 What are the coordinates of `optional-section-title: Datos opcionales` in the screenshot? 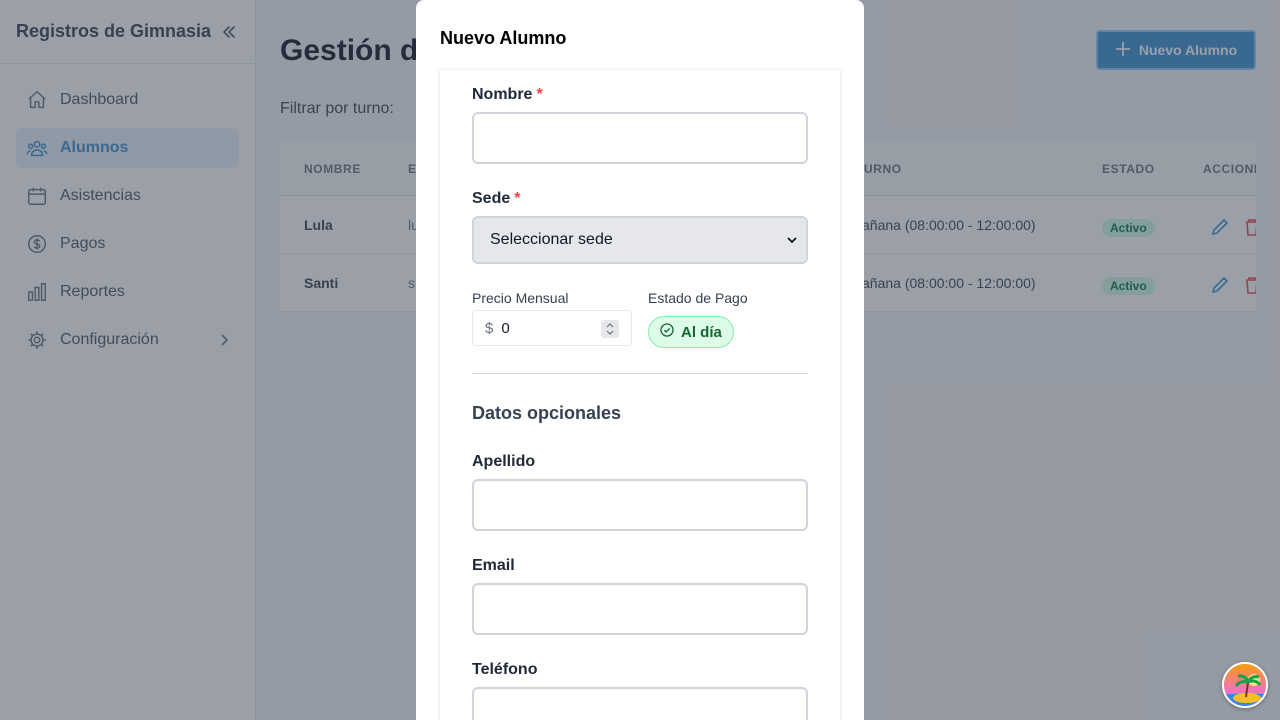 It's located at (547, 413).